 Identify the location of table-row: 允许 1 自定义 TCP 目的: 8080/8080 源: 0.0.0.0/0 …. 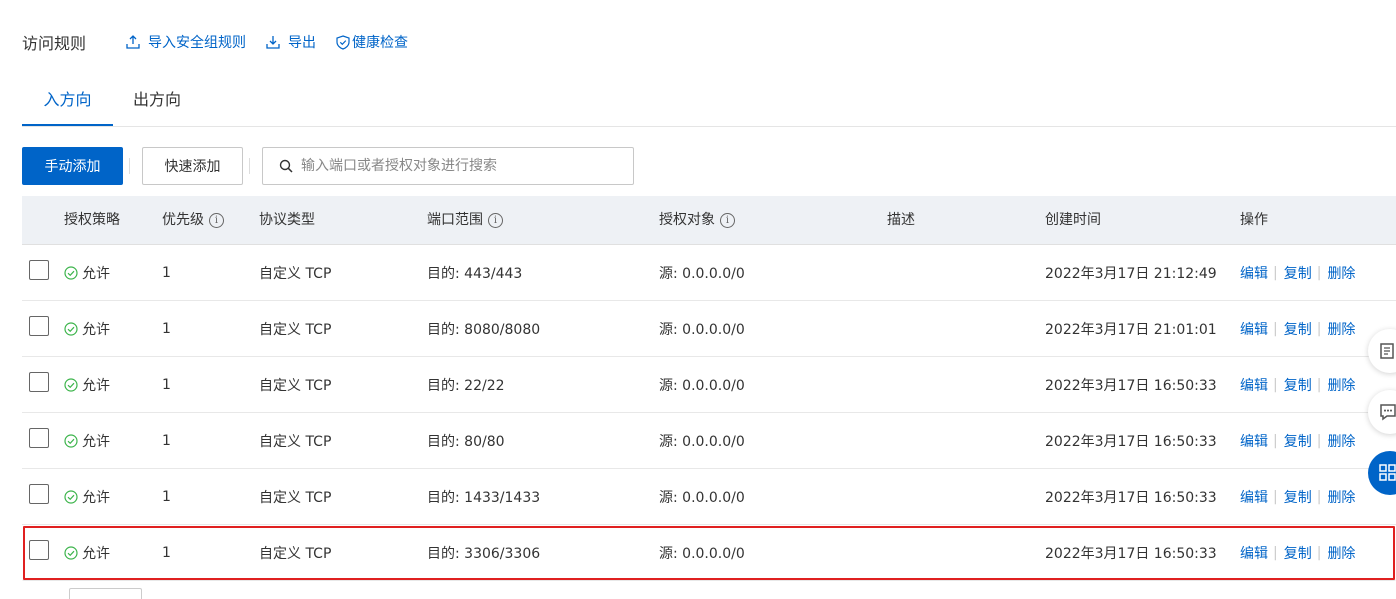
(709, 329).